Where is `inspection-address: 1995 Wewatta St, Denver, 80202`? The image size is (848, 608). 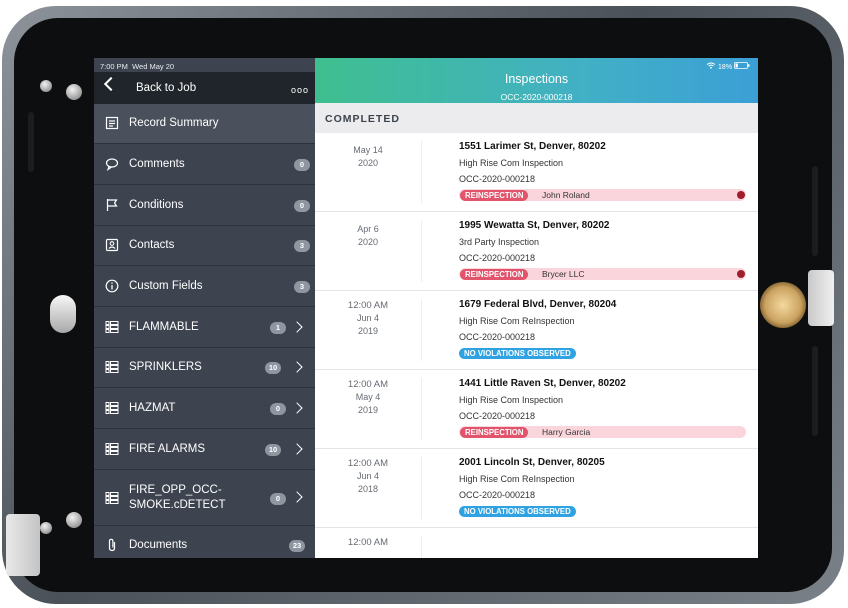
inspection-address: 1995 Wewatta St, Denver, 80202 is located at coordinates (534, 225).